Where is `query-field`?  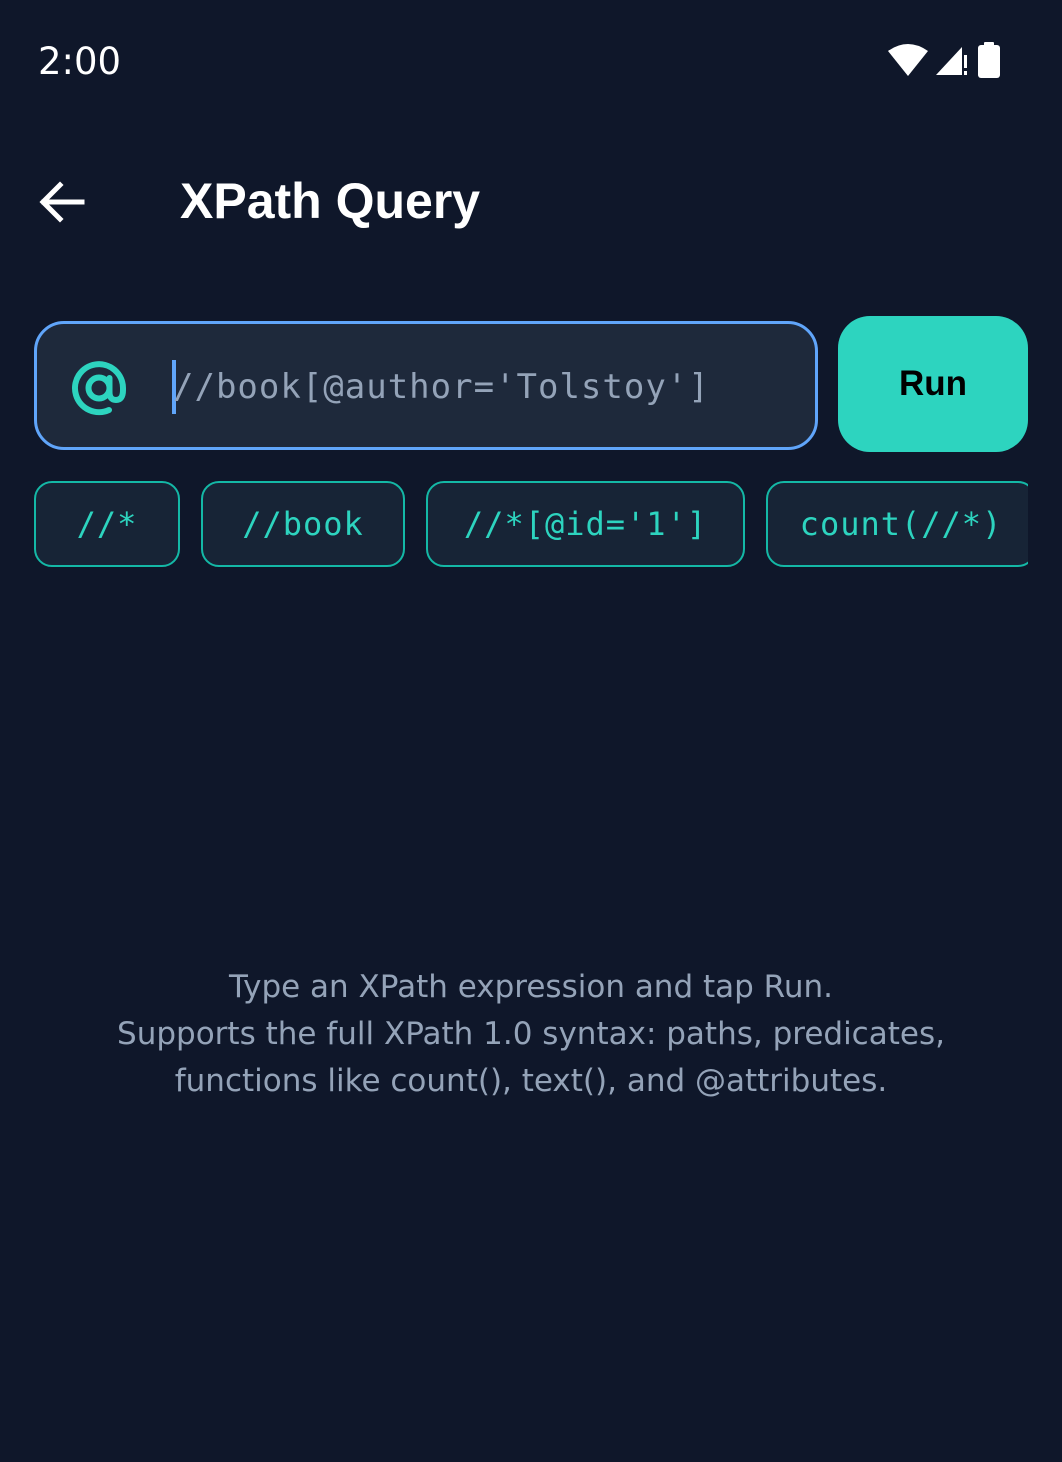
query-field is located at coordinates (426, 385).